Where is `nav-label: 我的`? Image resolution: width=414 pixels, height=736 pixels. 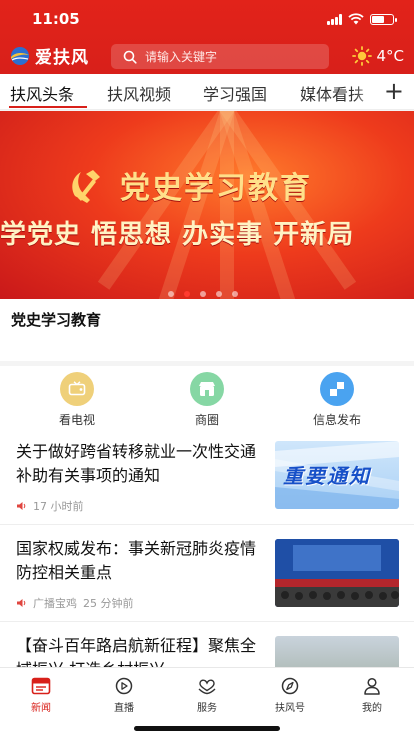
nav-label: 我的 is located at coordinates (372, 708).